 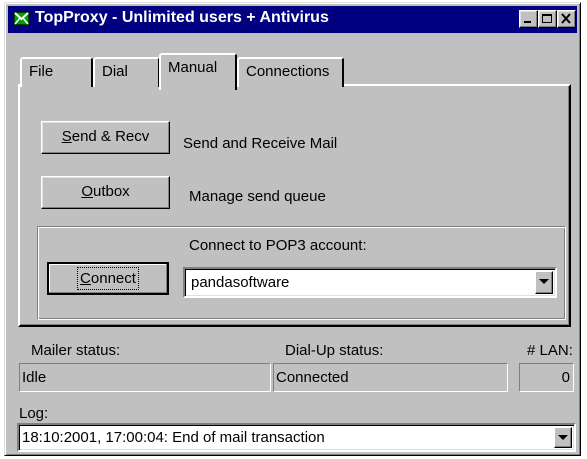 I want to click on pop3-account-select: pandasoftware, so click(x=370, y=282).